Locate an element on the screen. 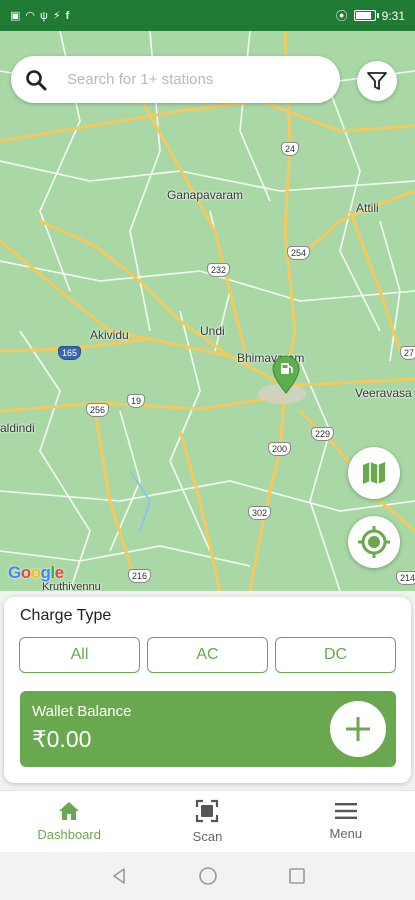  charge-type-title: Charge Type is located at coordinates (66, 615).